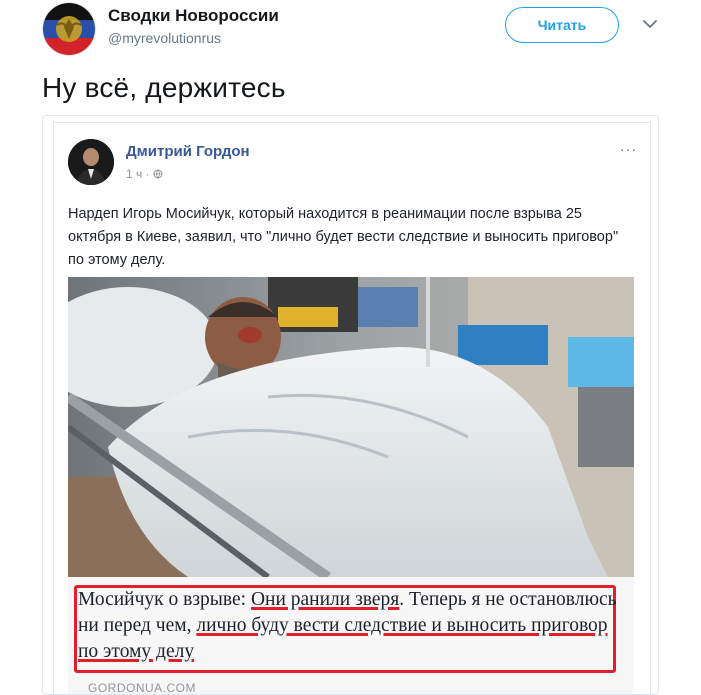 This screenshot has width=701, height=695. Describe the element at coordinates (164, 38) in the screenshot. I see `author-handle: @myrevolutionrus` at that location.